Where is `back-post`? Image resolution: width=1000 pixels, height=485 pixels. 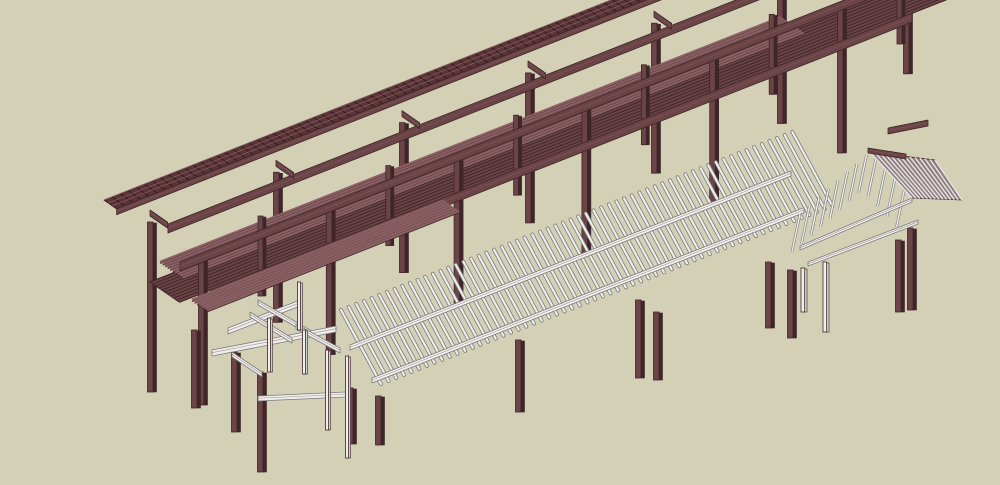 back-post is located at coordinates (152, 307).